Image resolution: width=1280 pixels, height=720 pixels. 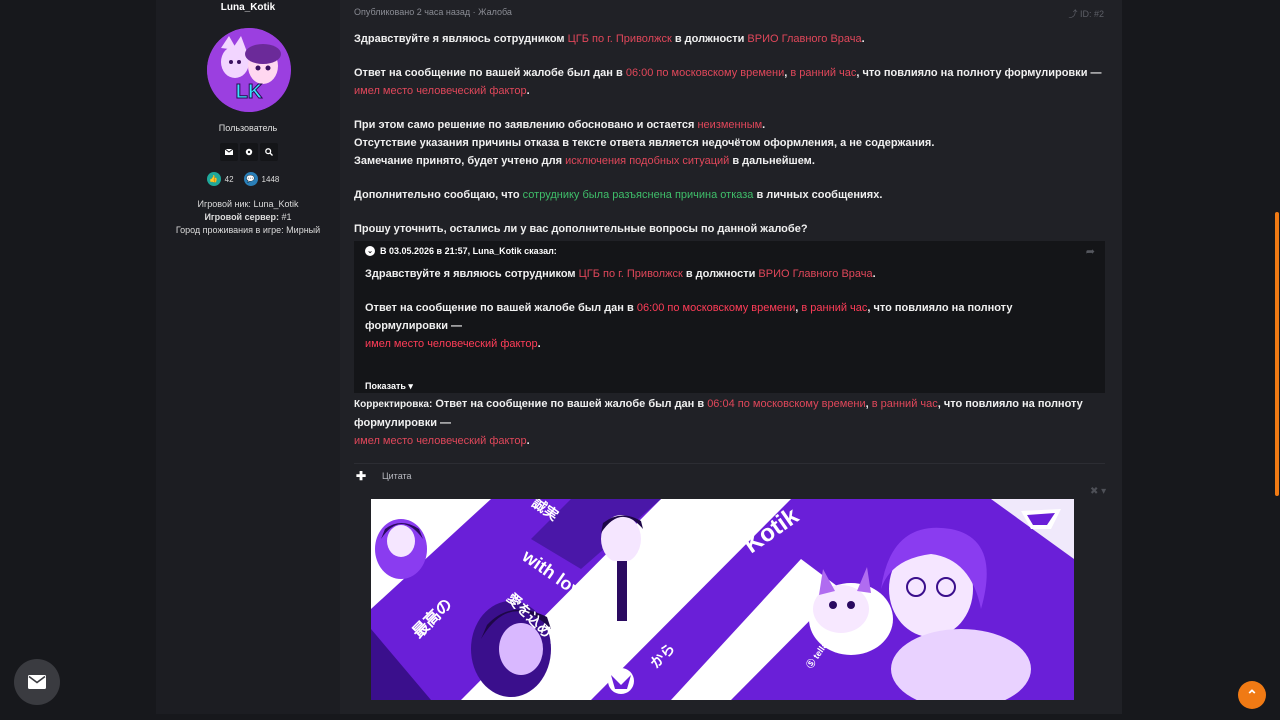 I want to click on message-icon: 💬, so click(x=250, y=179).